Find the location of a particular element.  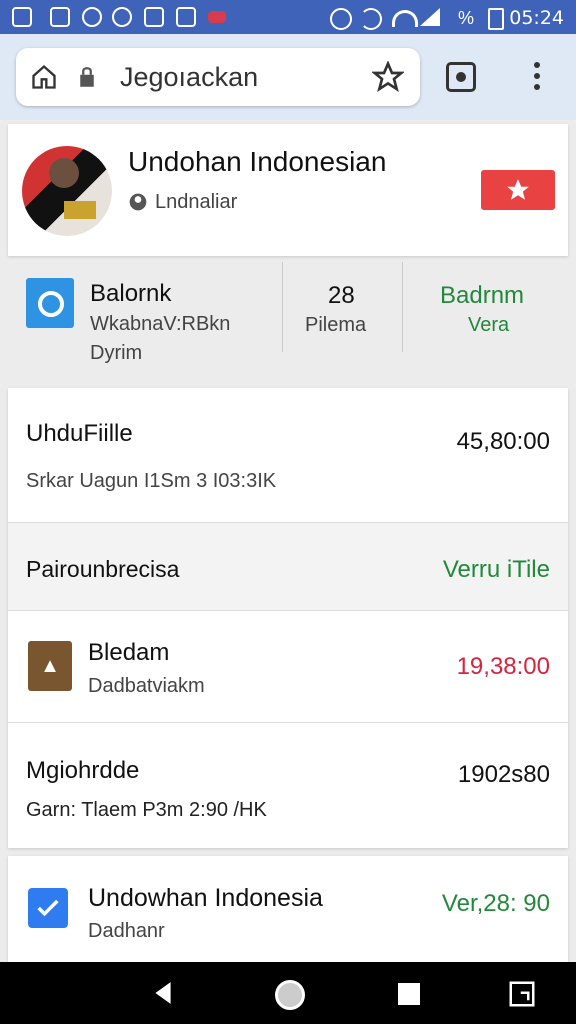

summary-middle-label: Pilema is located at coordinates (336, 325).